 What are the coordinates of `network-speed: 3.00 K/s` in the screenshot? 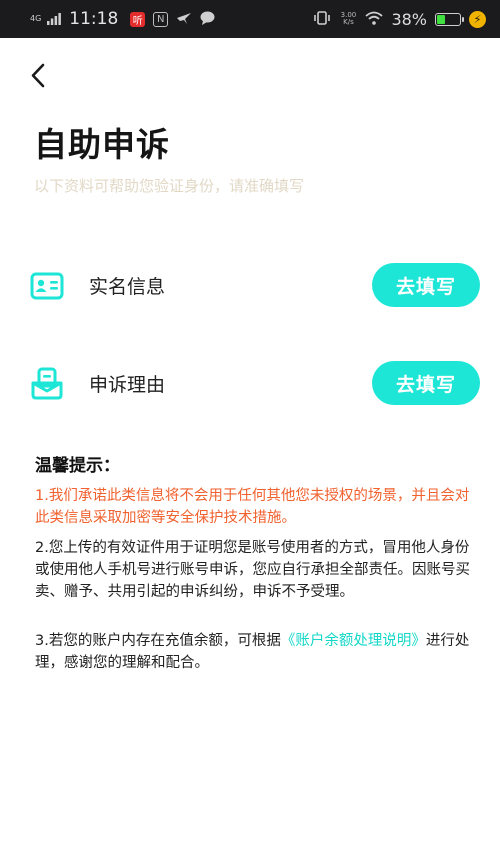 It's located at (348, 18).